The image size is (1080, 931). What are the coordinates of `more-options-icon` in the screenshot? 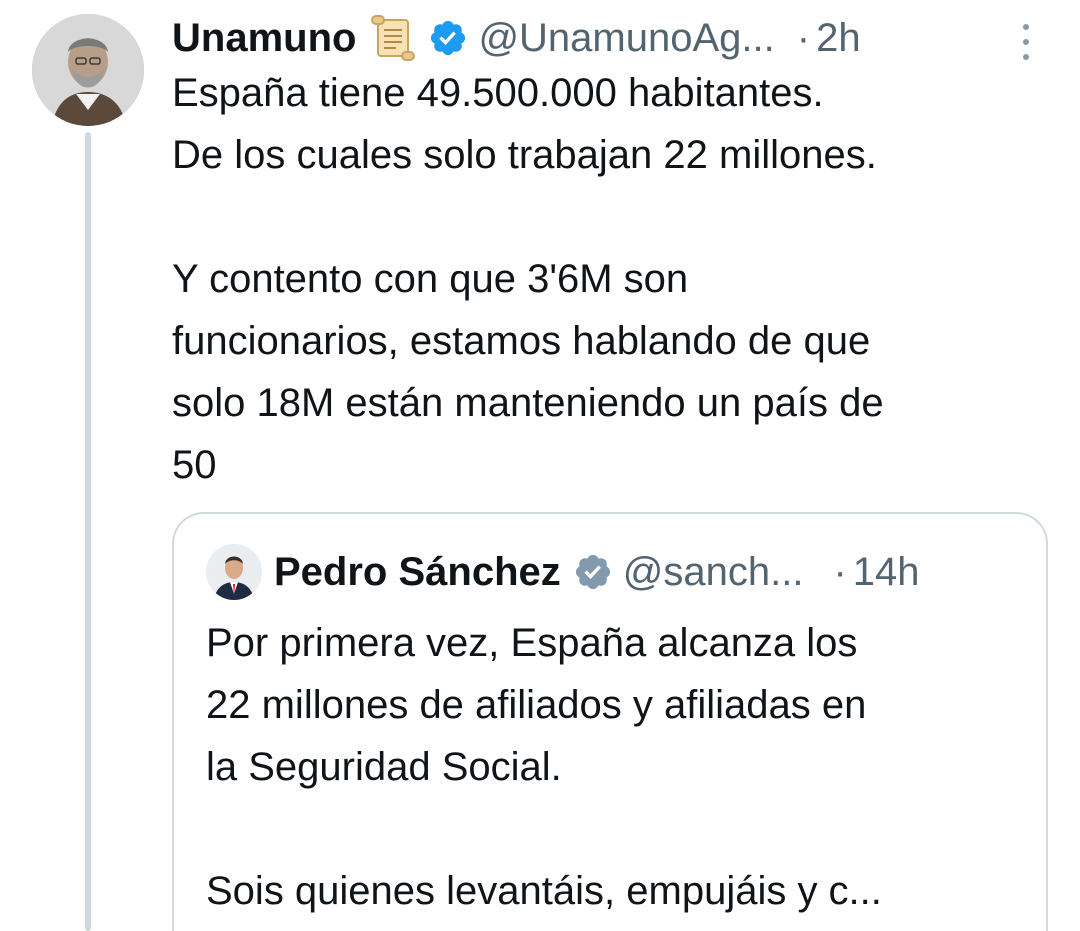 It's located at (1026, 42).